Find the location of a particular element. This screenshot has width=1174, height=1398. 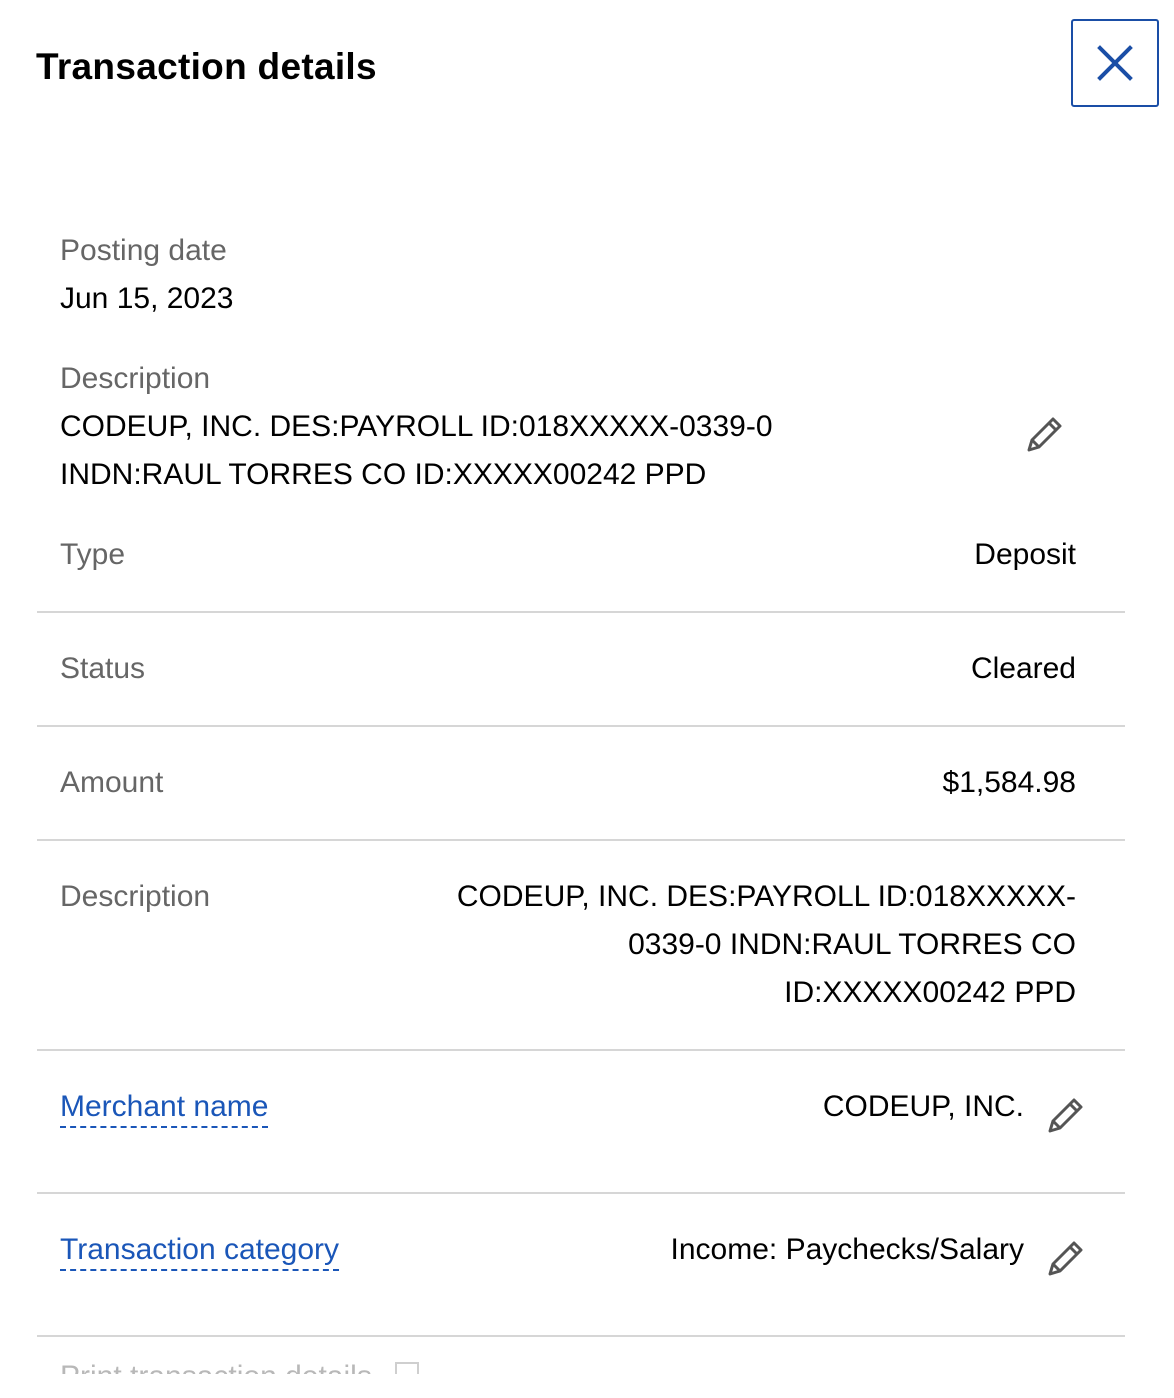

details-description-line-1: CODEUP, INC. DES:PAYROLL ID:018XXXXX- is located at coordinates (766, 896).